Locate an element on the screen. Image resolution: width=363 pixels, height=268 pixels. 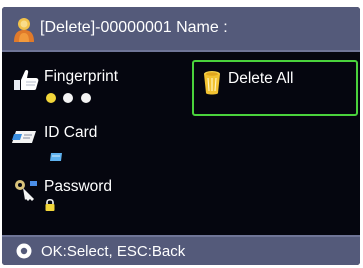
menu-item-label: Password is located at coordinates (78, 186).